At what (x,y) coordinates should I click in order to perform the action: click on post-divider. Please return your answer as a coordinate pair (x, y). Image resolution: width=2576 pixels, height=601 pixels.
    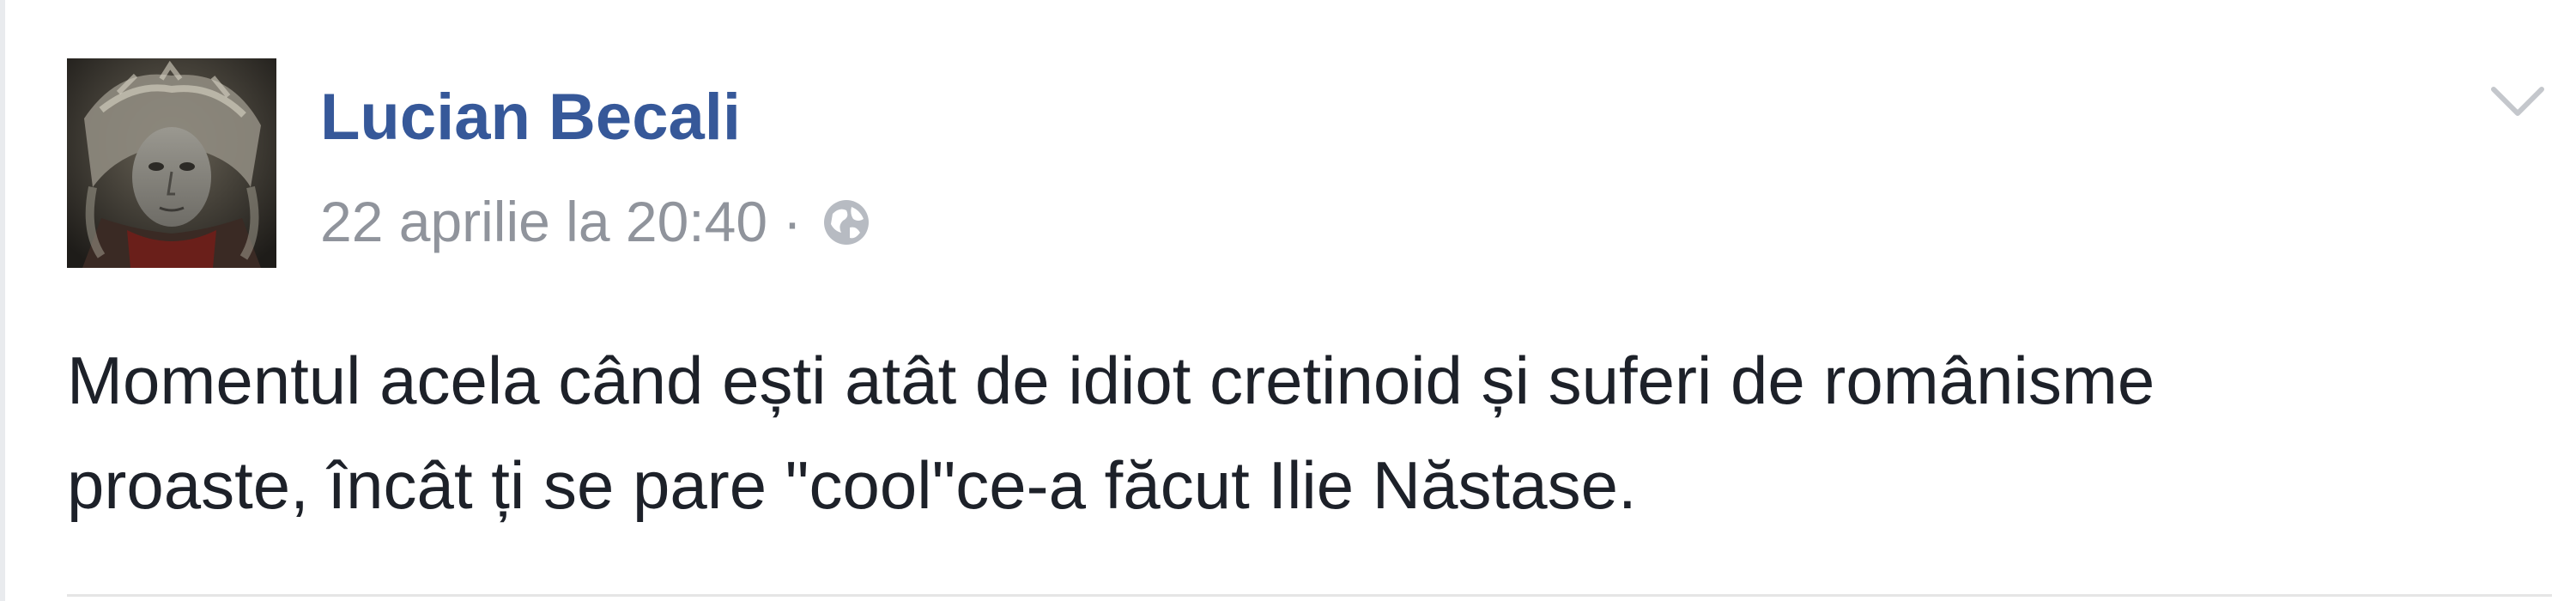
    Looking at the image, I should click on (1309, 596).